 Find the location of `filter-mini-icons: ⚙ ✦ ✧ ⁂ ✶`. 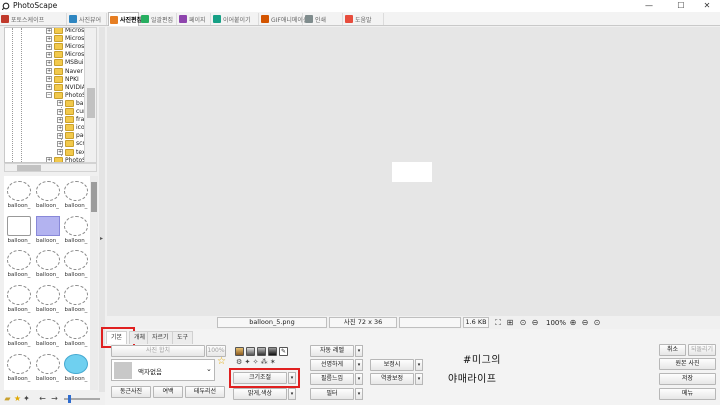

filter-mini-icons: ⚙ ✦ ✧ ⁂ ✶ is located at coordinates (256, 362).